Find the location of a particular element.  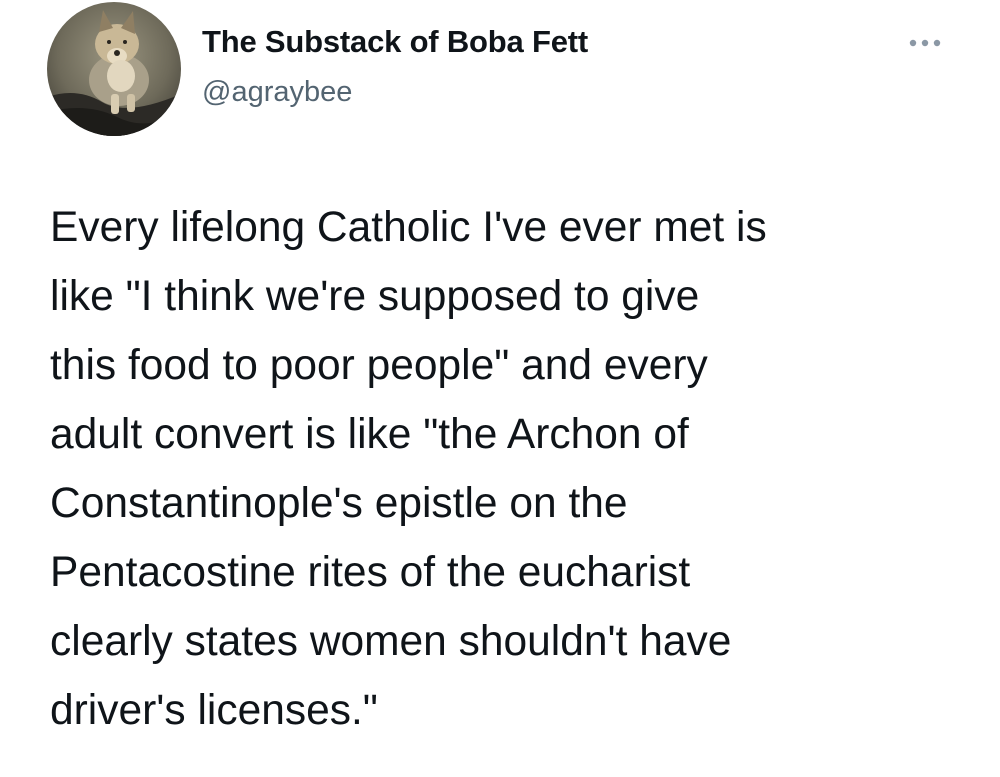

more-options-button is located at coordinates (925, 43).